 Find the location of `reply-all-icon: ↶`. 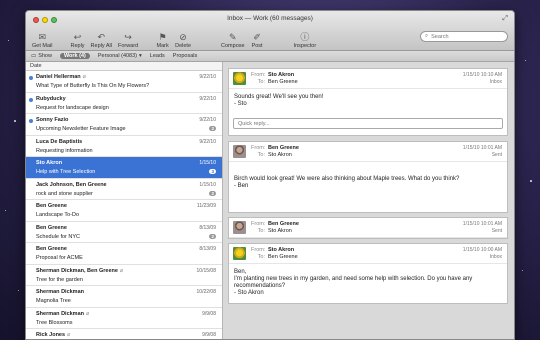

reply-all-icon: ↶ is located at coordinates (101, 37).